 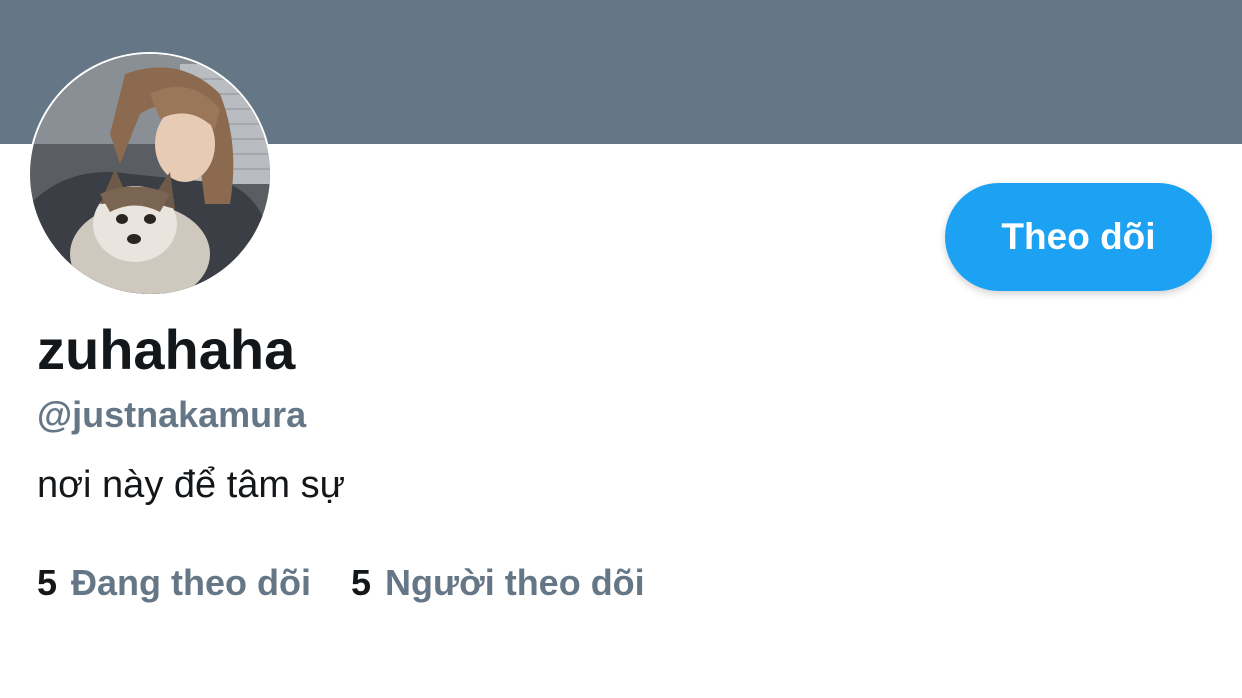 I want to click on following-label: Đang theo dõi, so click(x=191, y=582).